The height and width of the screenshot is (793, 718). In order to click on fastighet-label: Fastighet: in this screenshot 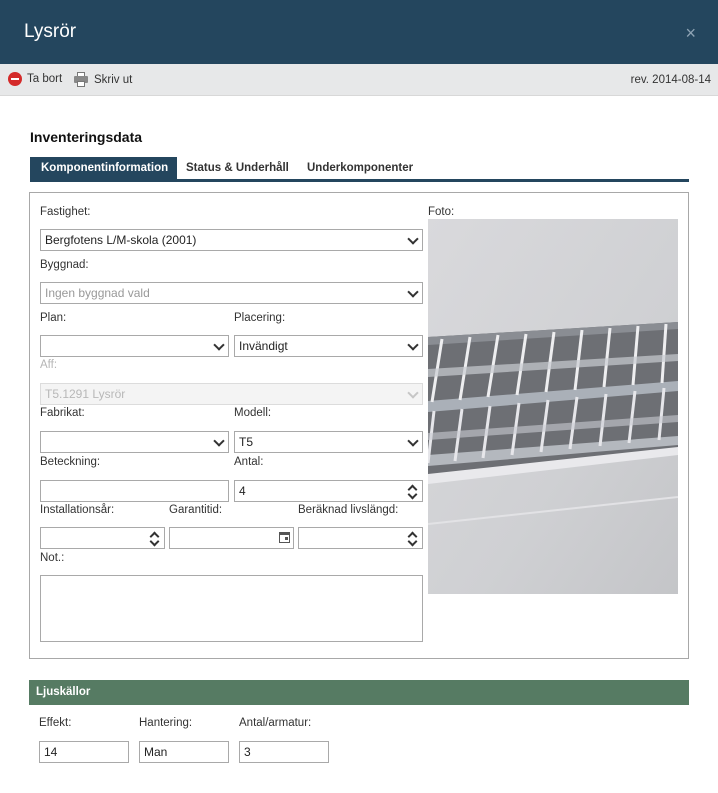, I will do `click(65, 212)`.